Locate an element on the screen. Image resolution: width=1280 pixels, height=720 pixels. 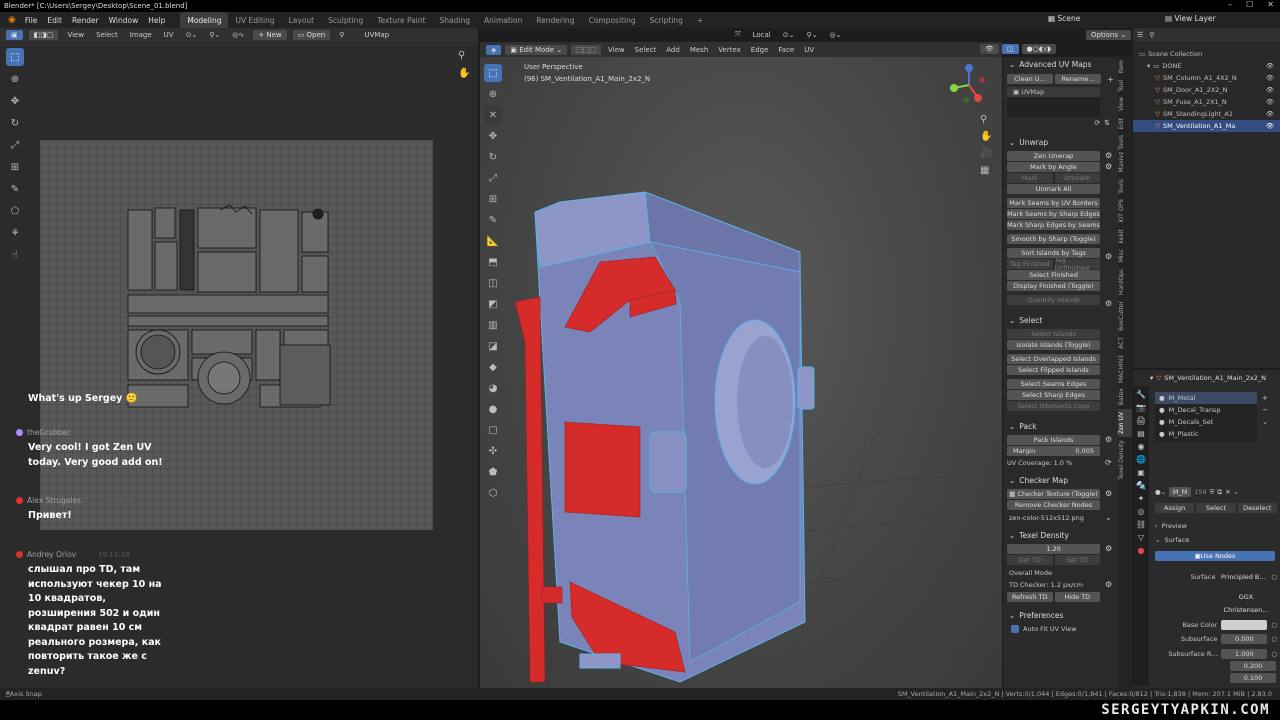
scale-tool-icon: ⤢ is located at coordinates (493, 178).